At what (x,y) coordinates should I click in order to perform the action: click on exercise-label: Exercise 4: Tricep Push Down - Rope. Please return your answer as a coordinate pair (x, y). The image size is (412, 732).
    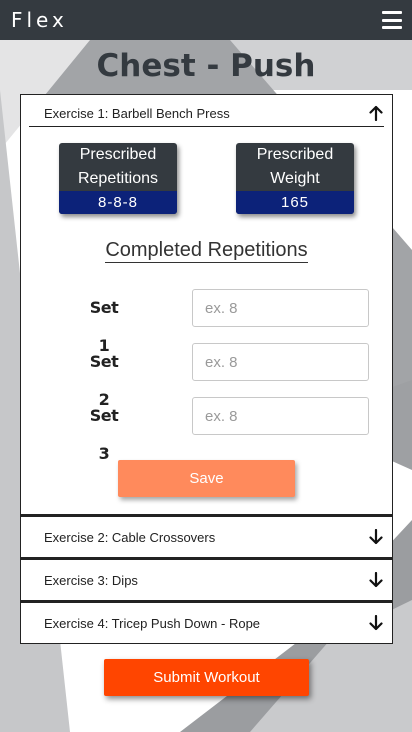
    Looking at the image, I should click on (152, 623).